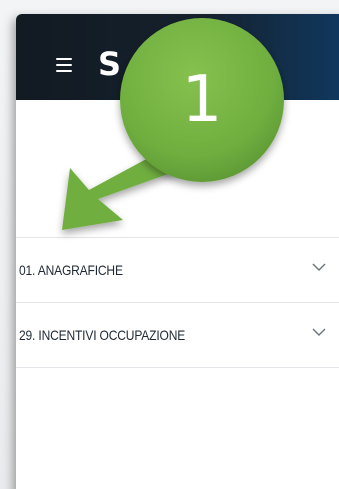 This screenshot has width=339, height=489. I want to click on menu-item-incentivi-occupazione: 29. INCENTIVI OCCUPAZIONE, so click(177, 335).